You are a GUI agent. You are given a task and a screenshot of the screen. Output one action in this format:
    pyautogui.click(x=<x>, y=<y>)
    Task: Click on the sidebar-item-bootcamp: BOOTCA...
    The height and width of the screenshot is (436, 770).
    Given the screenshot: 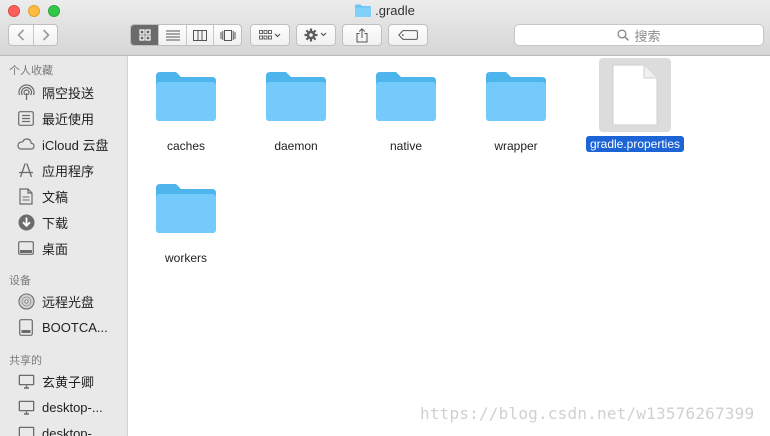 What is the action you would take?
    pyautogui.click(x=71, y=327)
    